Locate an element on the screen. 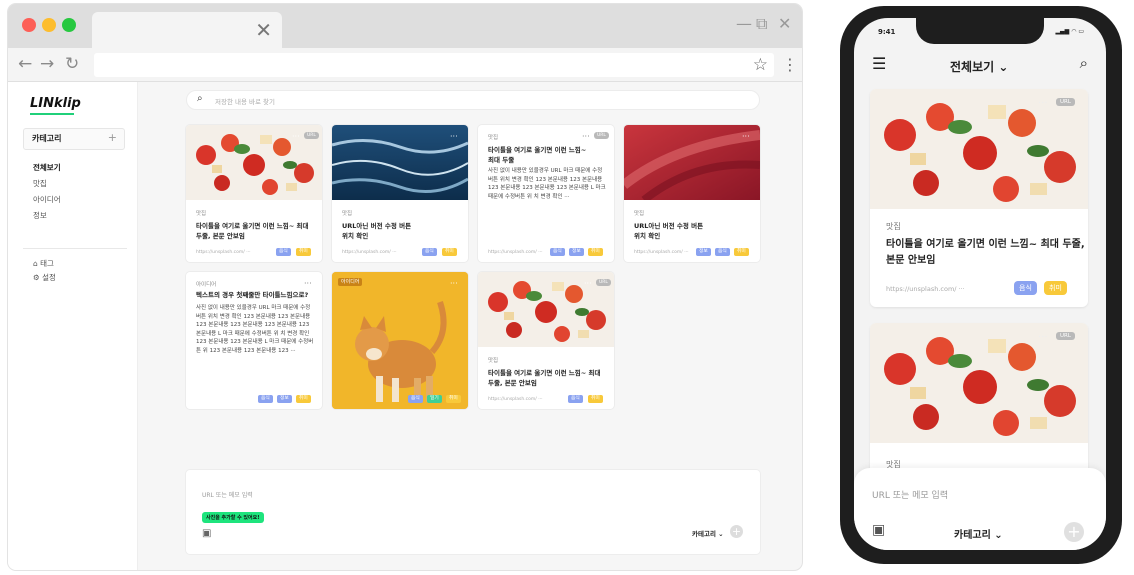  status-time: 9:41 is located at coordinates (887, 32).